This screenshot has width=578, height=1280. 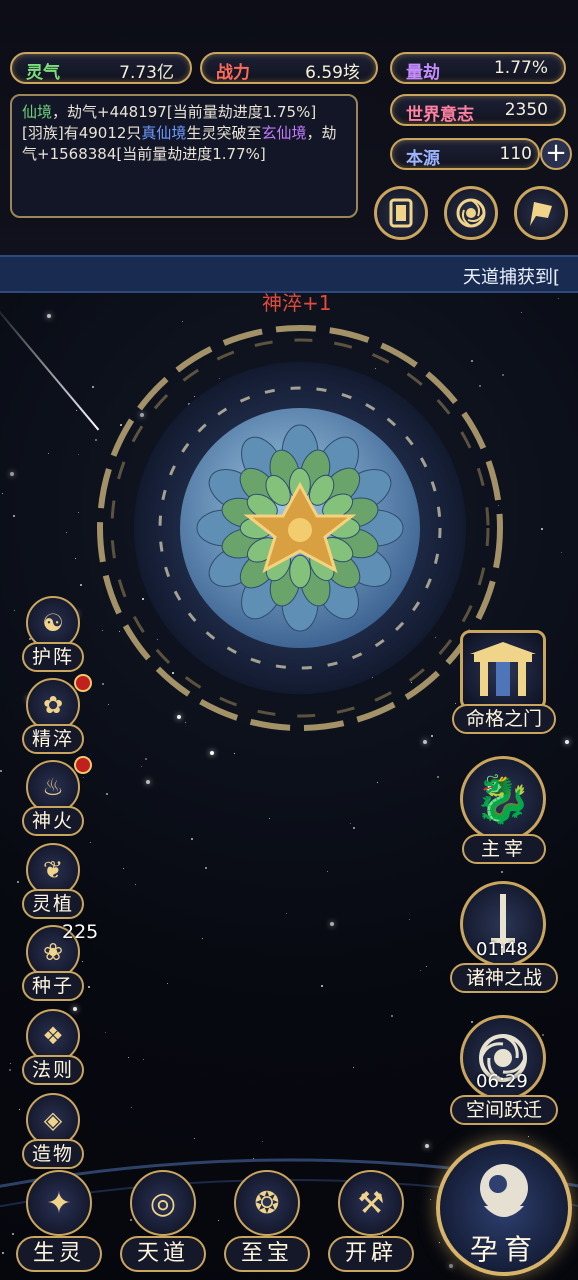 I want to click on log-line2-text-c: 生灵突破至, so click(x=224, y=133).